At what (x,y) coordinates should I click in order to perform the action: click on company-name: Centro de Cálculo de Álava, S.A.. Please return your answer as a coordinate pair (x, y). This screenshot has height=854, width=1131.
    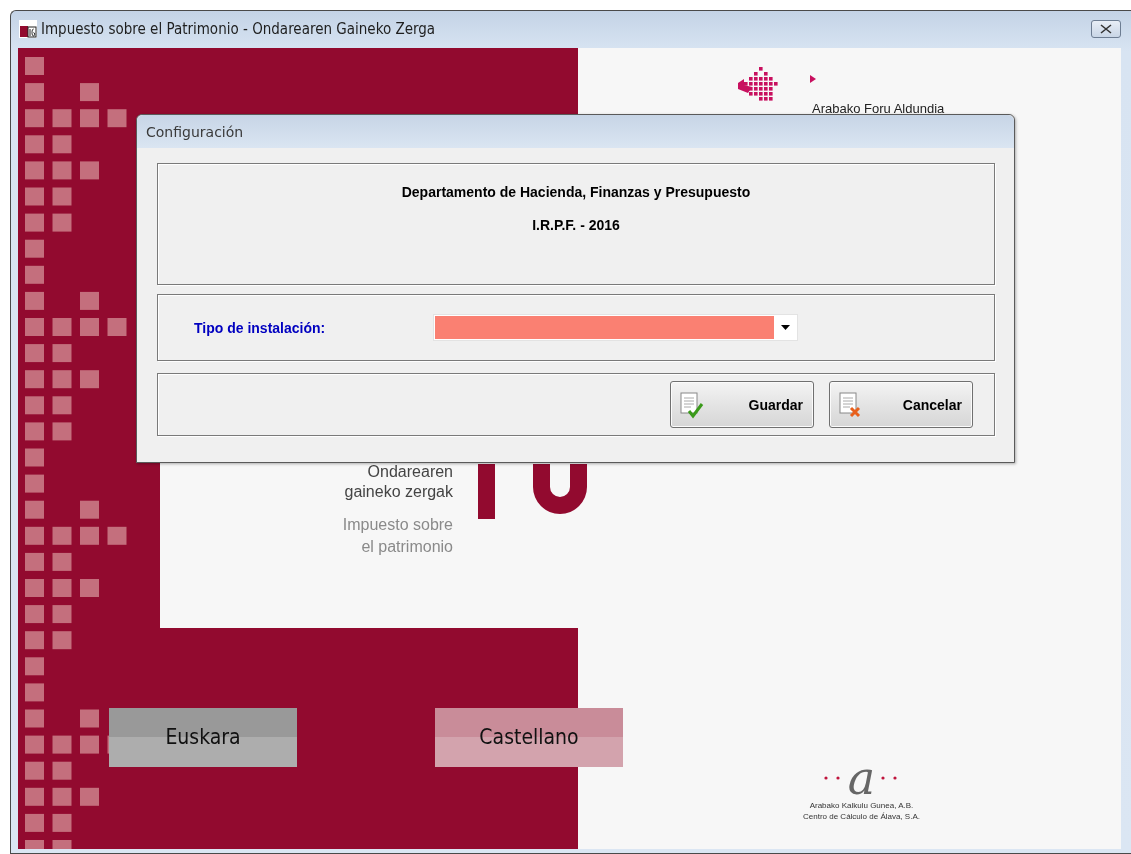
    Looking at the image, I should click on (861, 816).